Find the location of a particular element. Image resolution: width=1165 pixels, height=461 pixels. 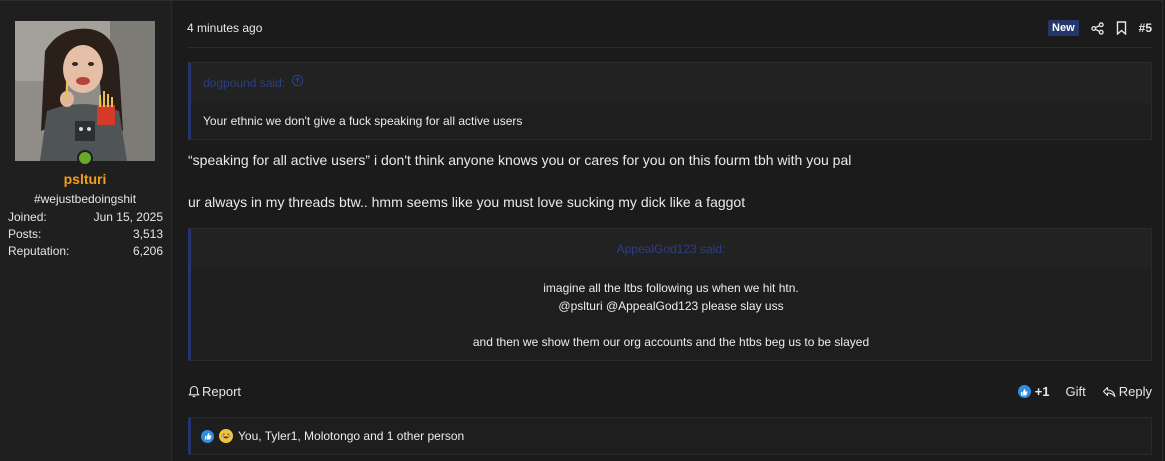

stat-joined: Joined: Jun 15, 2025 is located at coordinates (85, 217).